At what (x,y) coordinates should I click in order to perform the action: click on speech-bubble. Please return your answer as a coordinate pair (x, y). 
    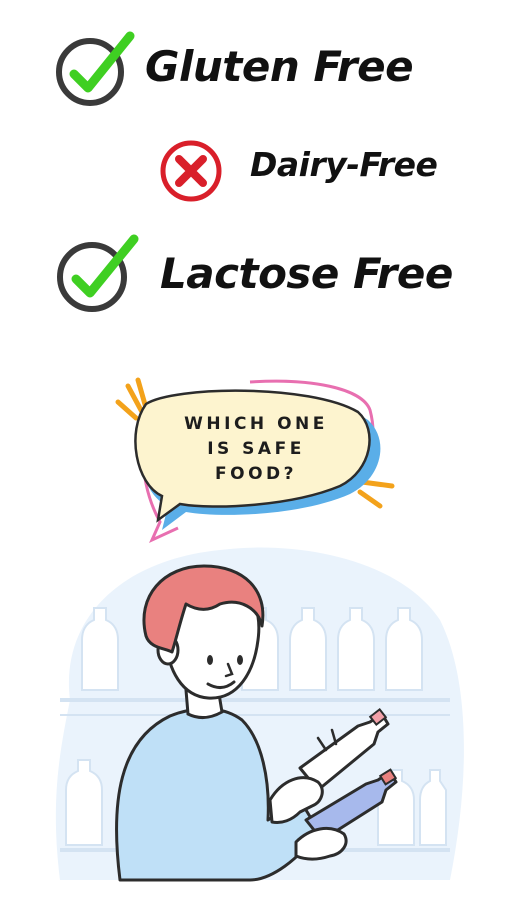
    Looking at the image, I should click on (255, 460).